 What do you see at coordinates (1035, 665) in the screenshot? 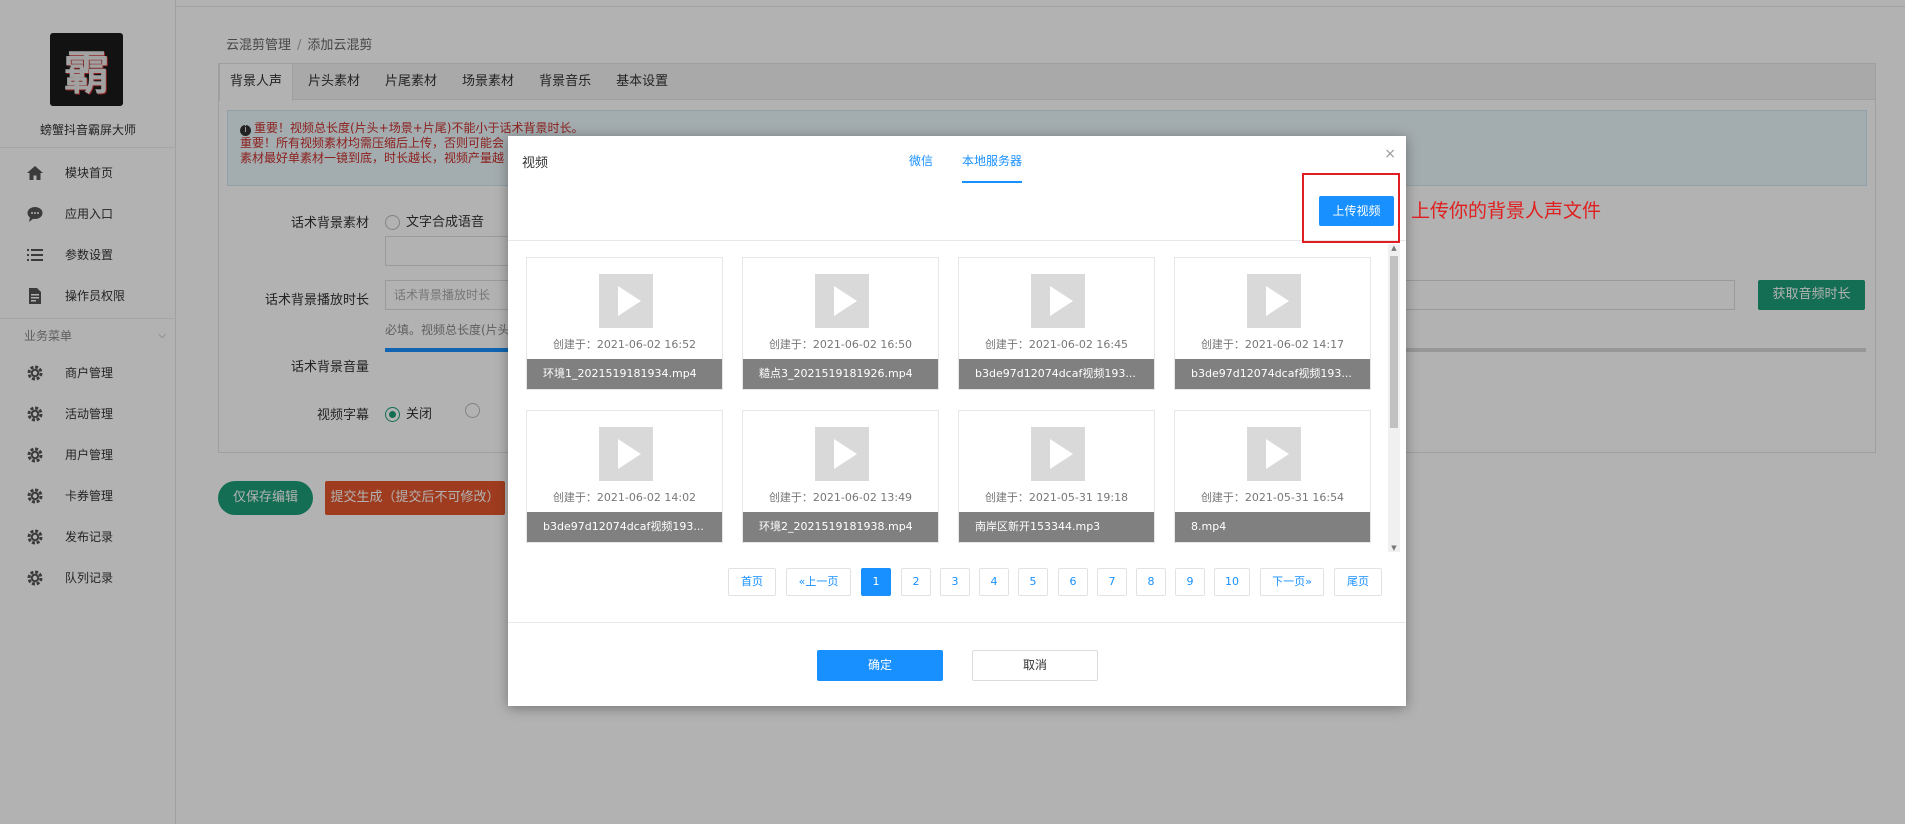
I see `cancel-button: 取消` at bounding box center [1035, 665].